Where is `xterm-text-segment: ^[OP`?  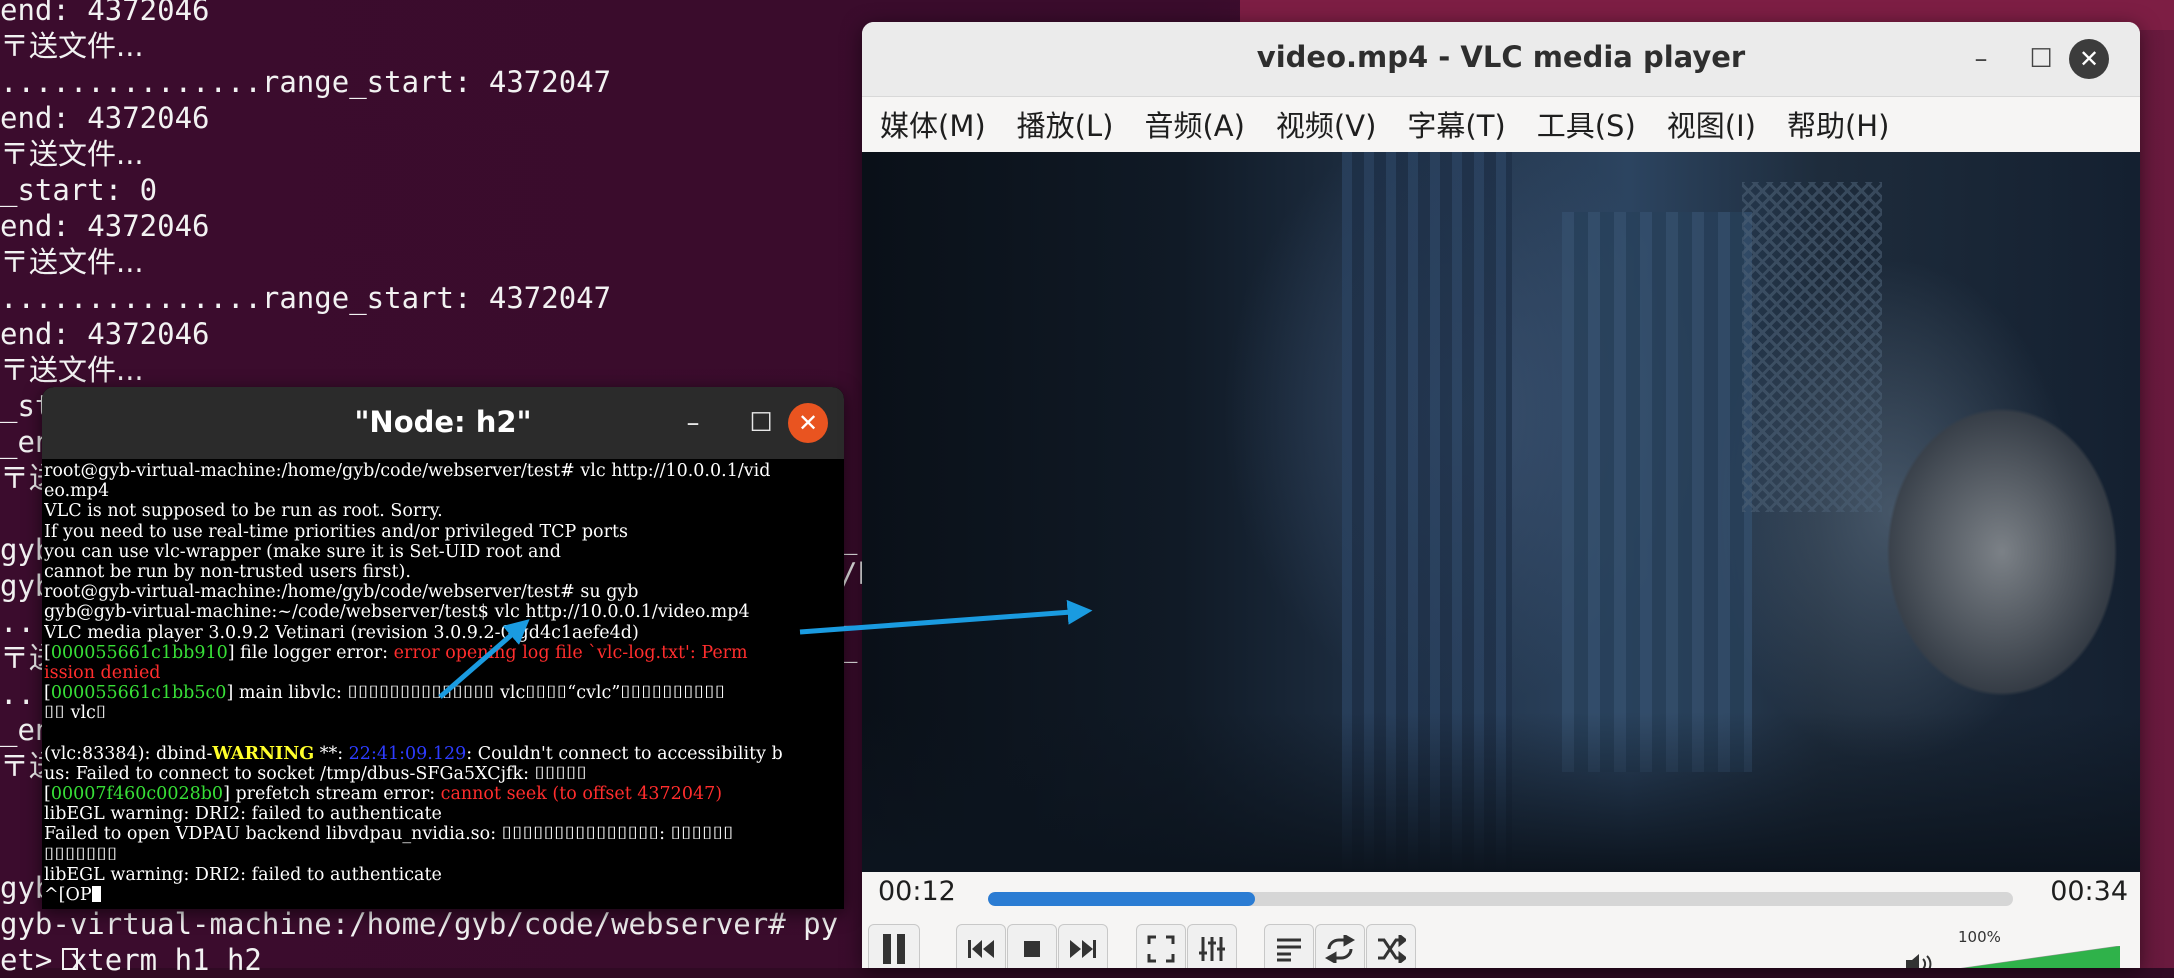 xterm-text-segment: ^[OP is located at coordinates (68, 894).